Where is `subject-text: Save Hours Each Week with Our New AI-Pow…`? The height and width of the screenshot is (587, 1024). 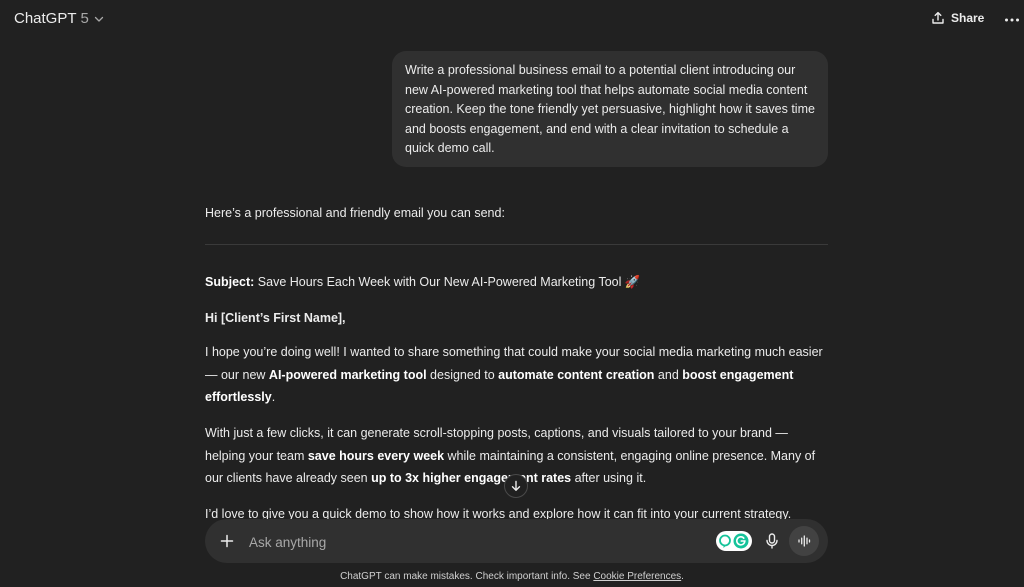
subject-text: Save Hours Each Week with Our New AI-Pow… is located at coordinates (447, 282).